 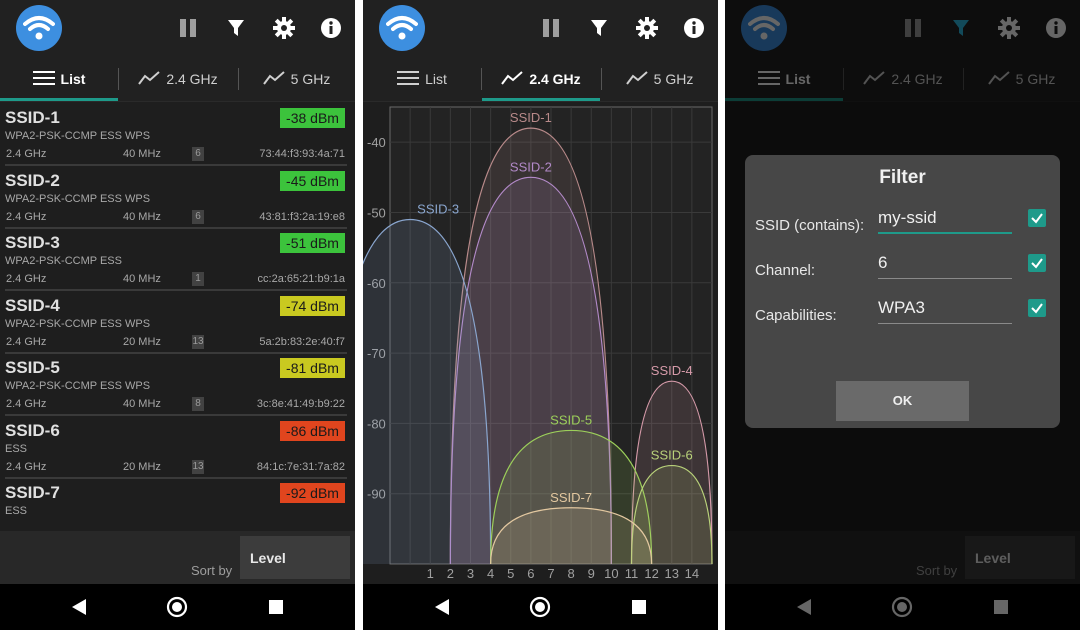 What do you see at coordinates (198, 466) in the screenshot?
I see `channel-badge: 13` at bounding box center [198, 466].